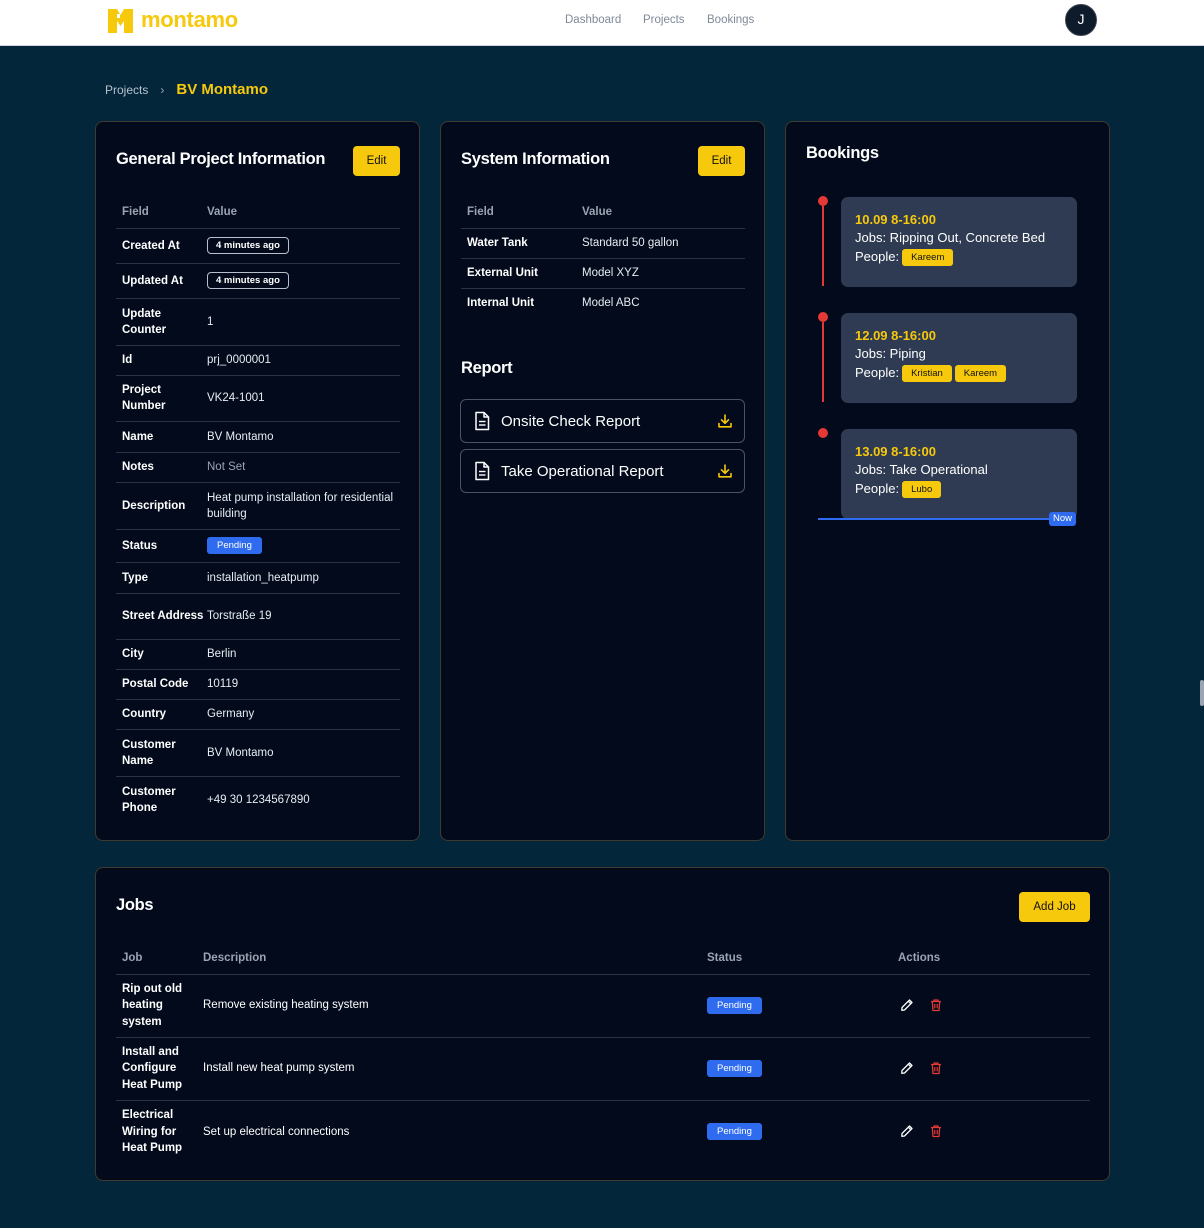 The width and height of the screenshot is (1204, 1228). I want to click on chevron-right-icon: ›, so click(162, 89).